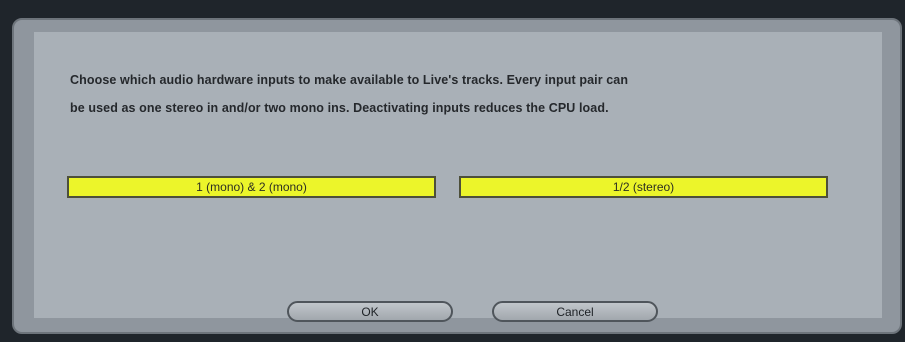 The image size is (905, 342). I want to click on mono-pair-toggle: 1 (mono) & 2 (mono), so click(251, 187).